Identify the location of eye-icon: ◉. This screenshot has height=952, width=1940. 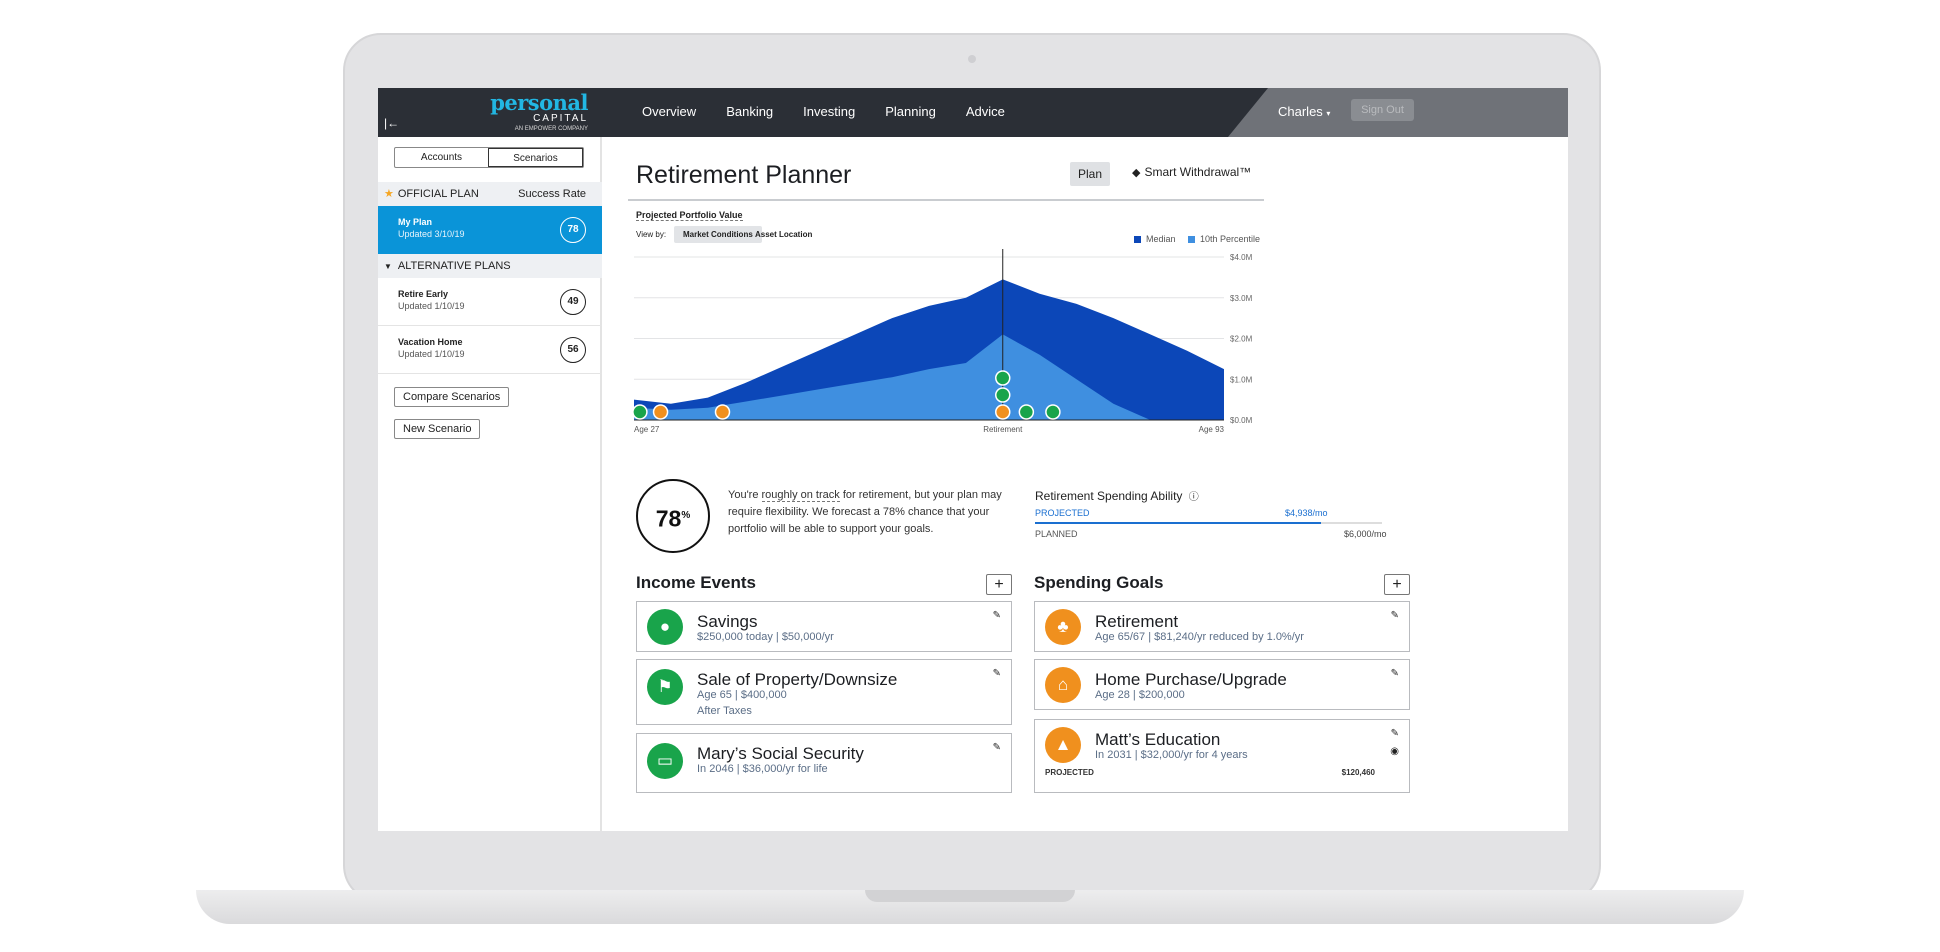
(1394, 751).